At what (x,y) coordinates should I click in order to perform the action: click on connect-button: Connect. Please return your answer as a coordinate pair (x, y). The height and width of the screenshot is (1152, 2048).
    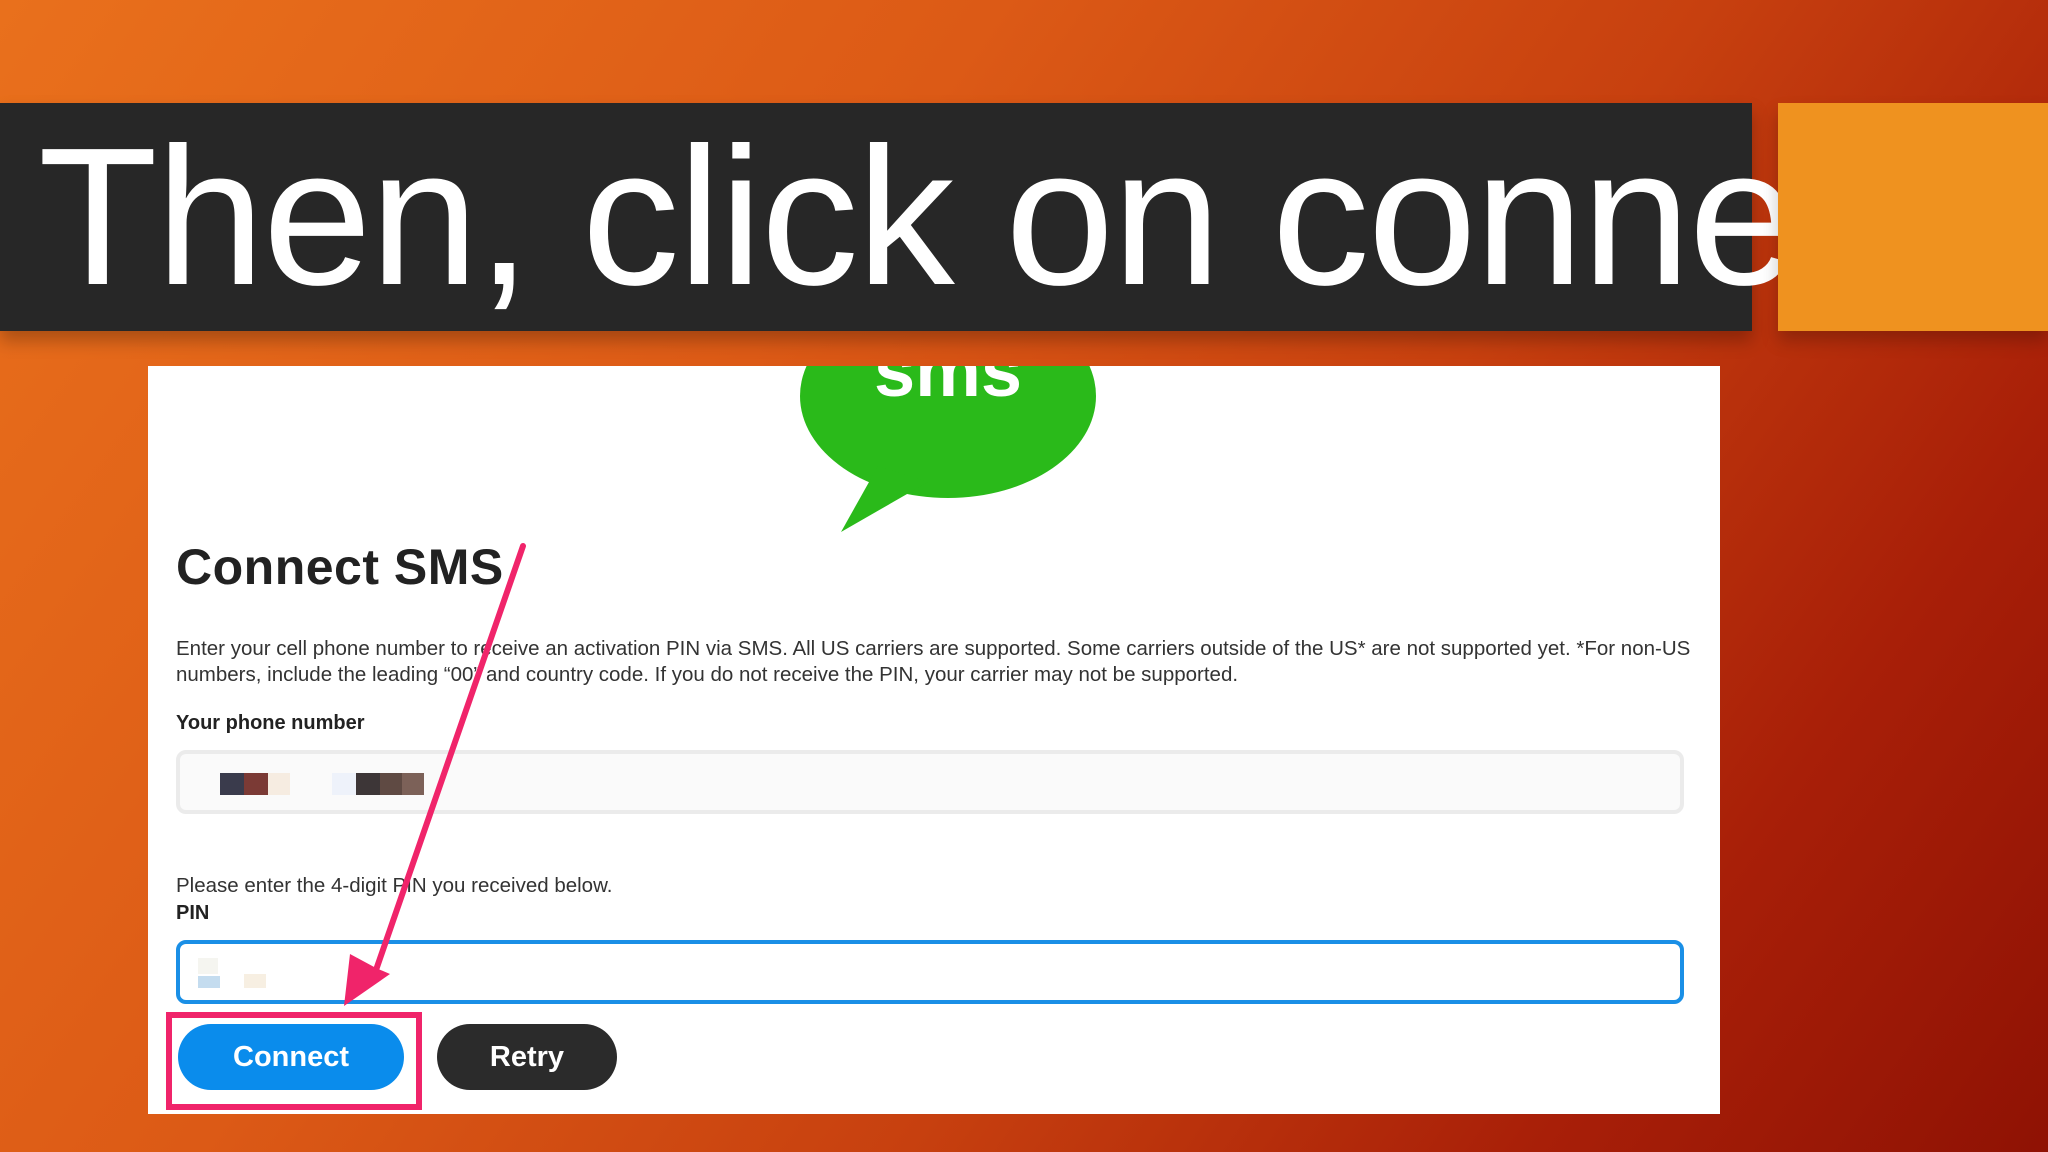
    Looking at the image, I should click on (291, 1057).